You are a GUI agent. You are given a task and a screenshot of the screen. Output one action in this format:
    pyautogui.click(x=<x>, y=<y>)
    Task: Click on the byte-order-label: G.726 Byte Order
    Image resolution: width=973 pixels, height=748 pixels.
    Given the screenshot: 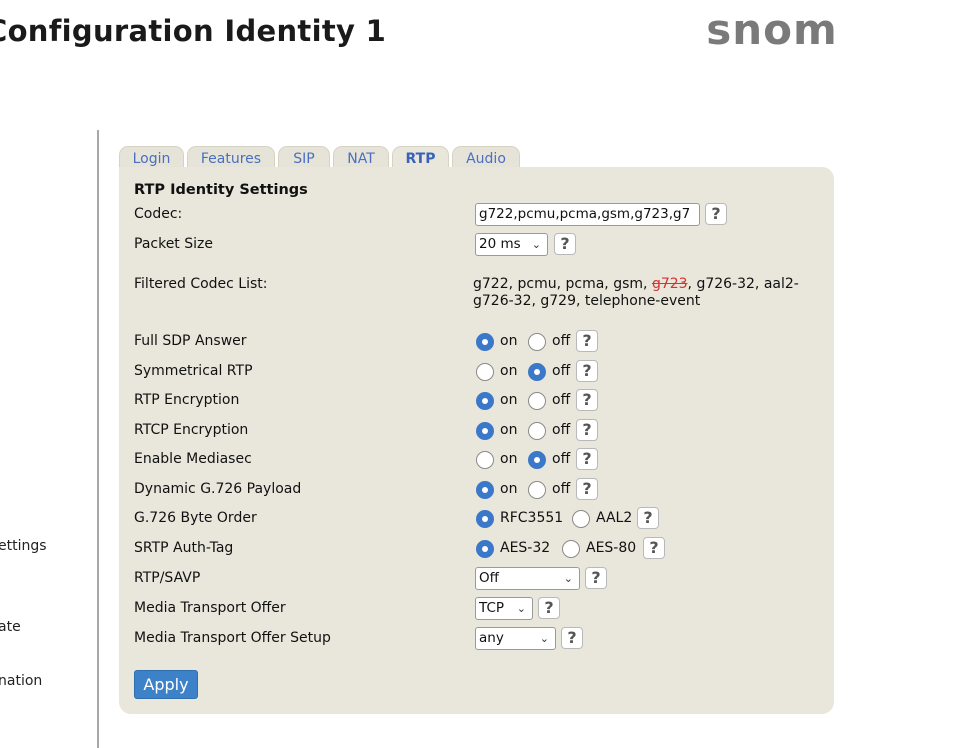 What is the action you would take?
    pyautogui.click(x=195, y=518)
    